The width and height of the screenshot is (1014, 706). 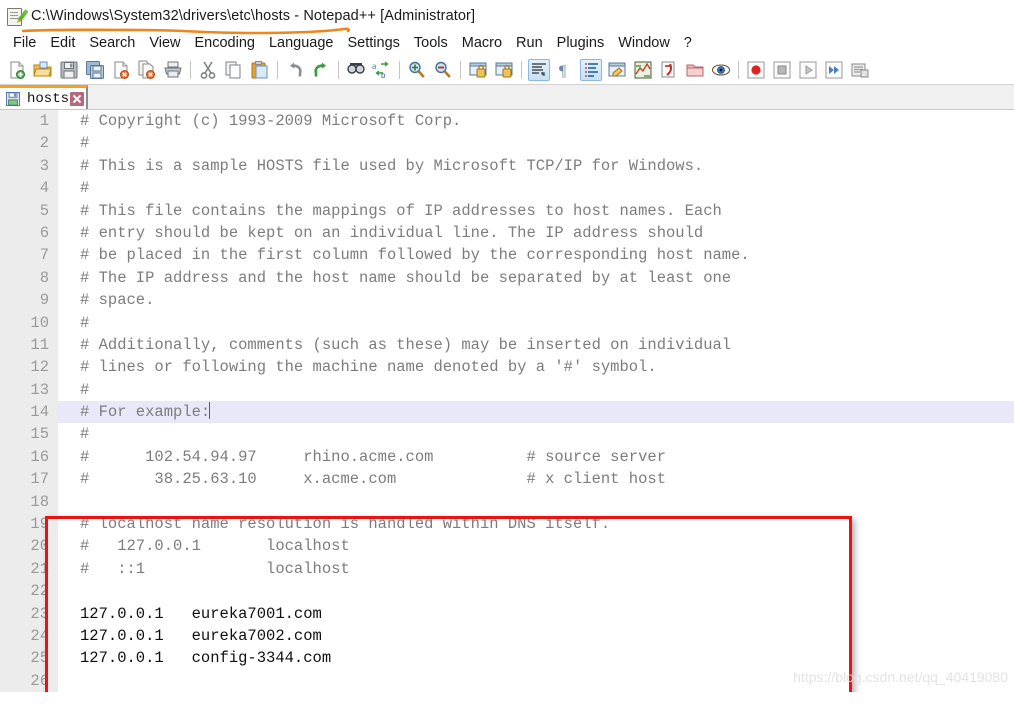 What do you see at coordinates (478, 70) in the screenshot?
I see `sync-vertical-scrolling-icon` at bounding box center [478, 70].